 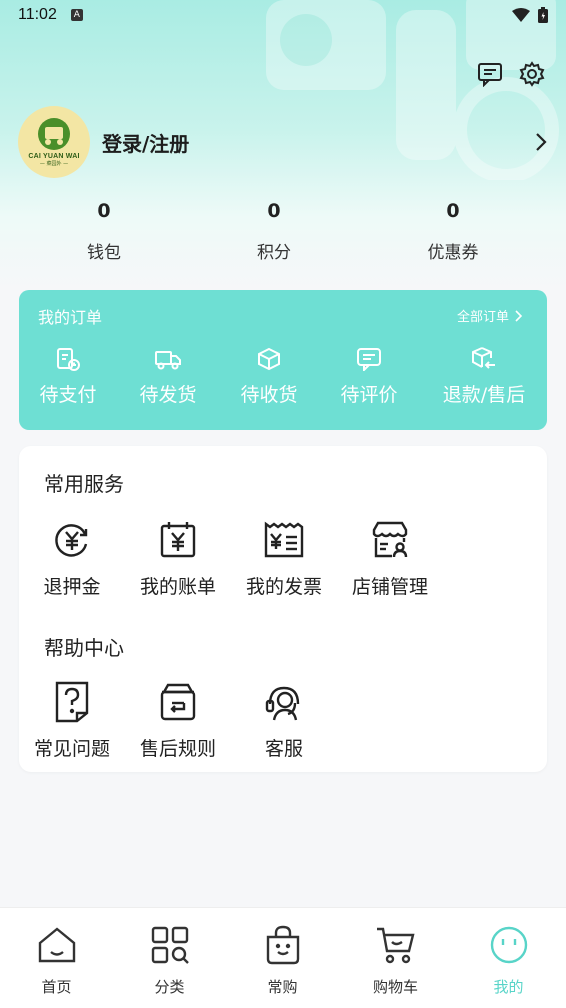 I want to click on profile-row: CAI YUAN WAI — 菜园外 — 登录/注册, so click(x=283, y=142).